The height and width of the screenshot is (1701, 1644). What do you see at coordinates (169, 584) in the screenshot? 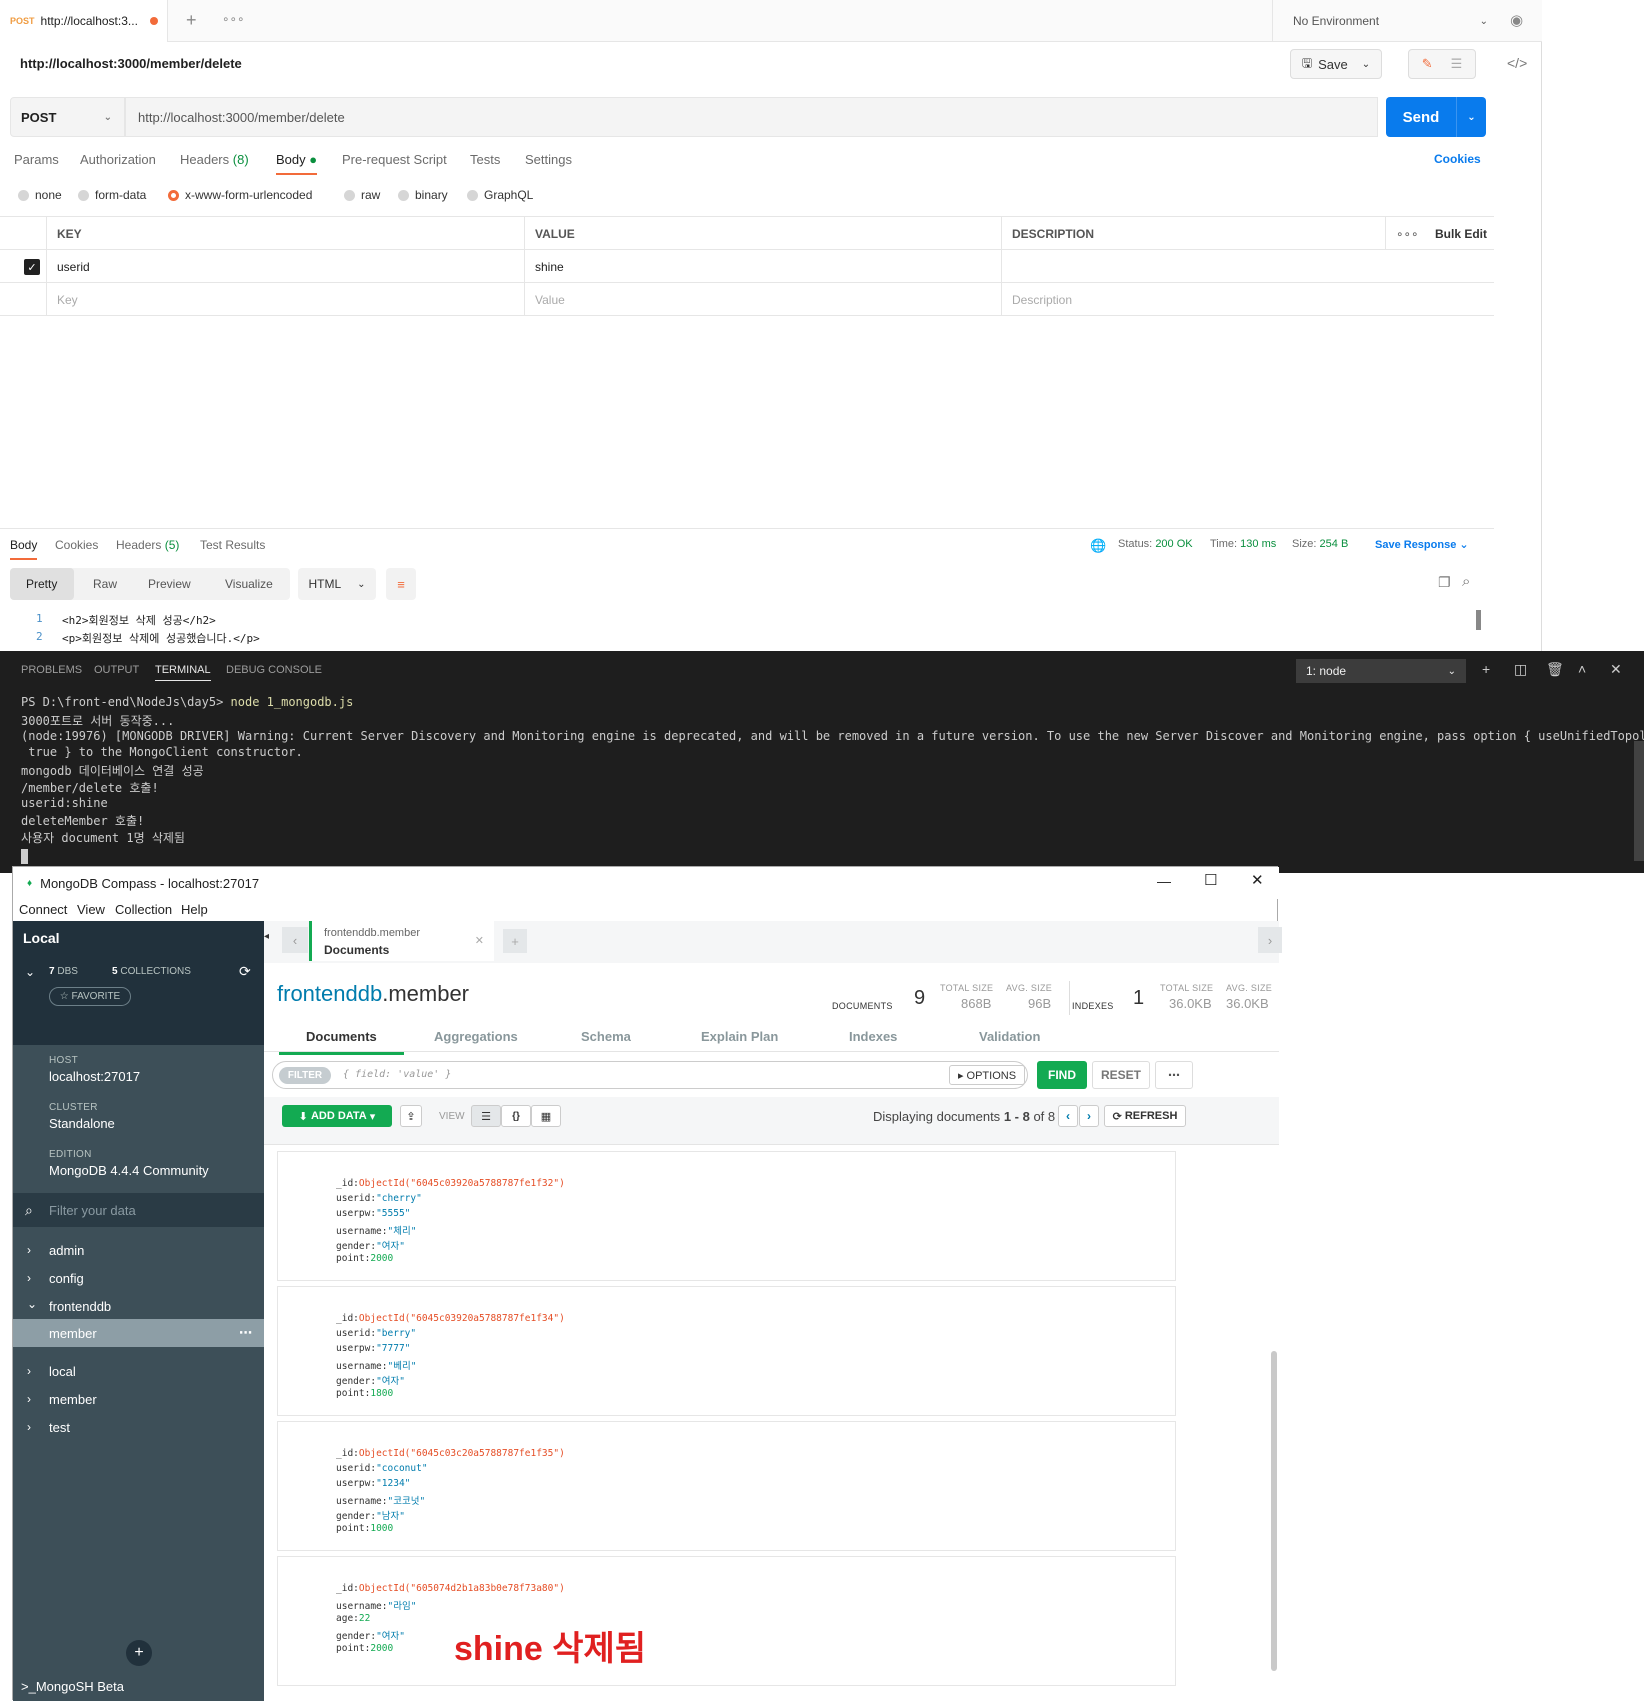
I see `view-preview: Preview` at bounding box center [169, 584].